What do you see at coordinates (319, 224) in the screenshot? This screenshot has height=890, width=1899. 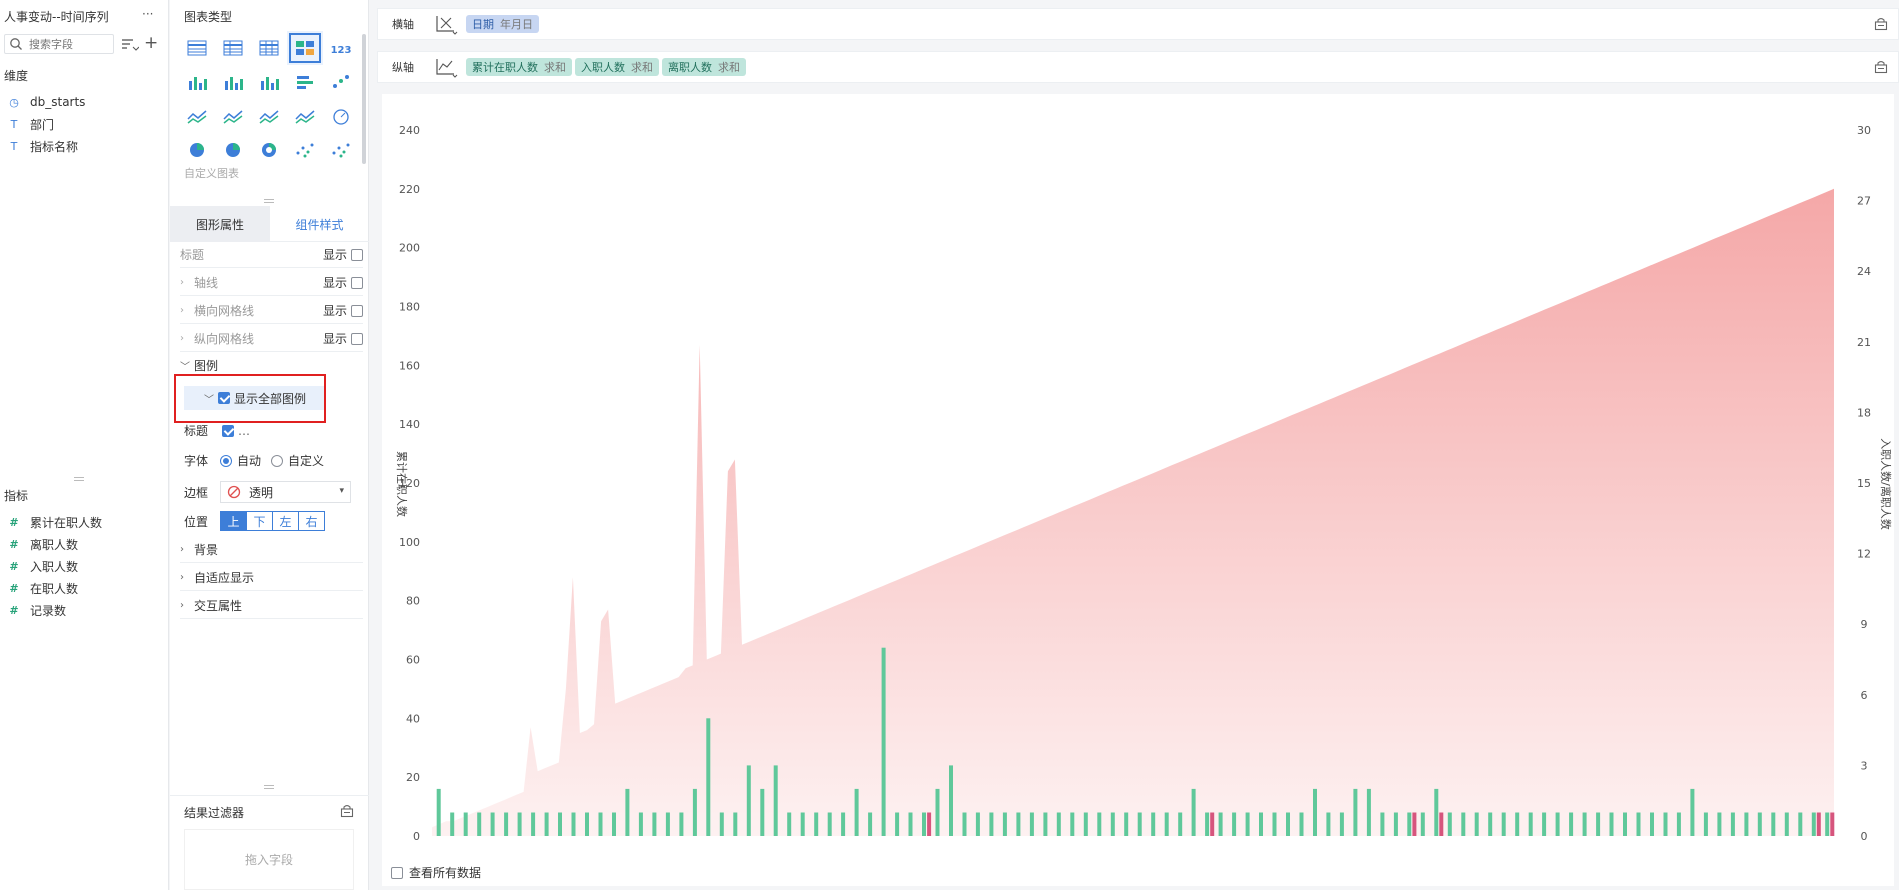 I see `tab-component-style: 组件样式` at bounding box center [319, 224].